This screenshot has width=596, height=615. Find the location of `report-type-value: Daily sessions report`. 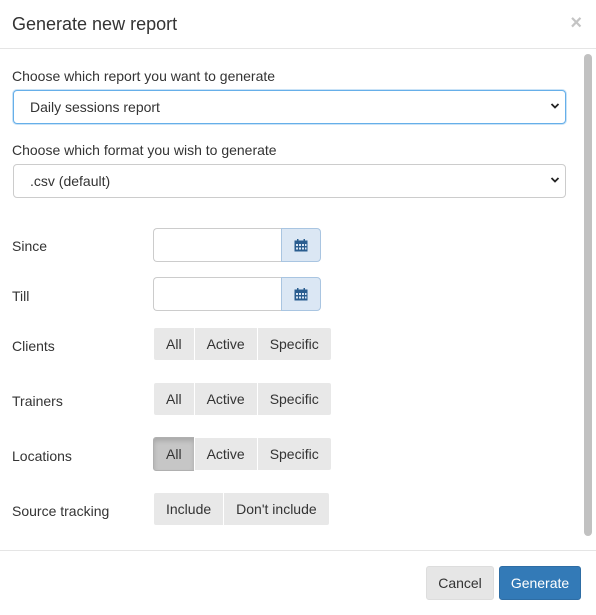

report-type-value: Daily sessions report is located at coordinates (95, 107).